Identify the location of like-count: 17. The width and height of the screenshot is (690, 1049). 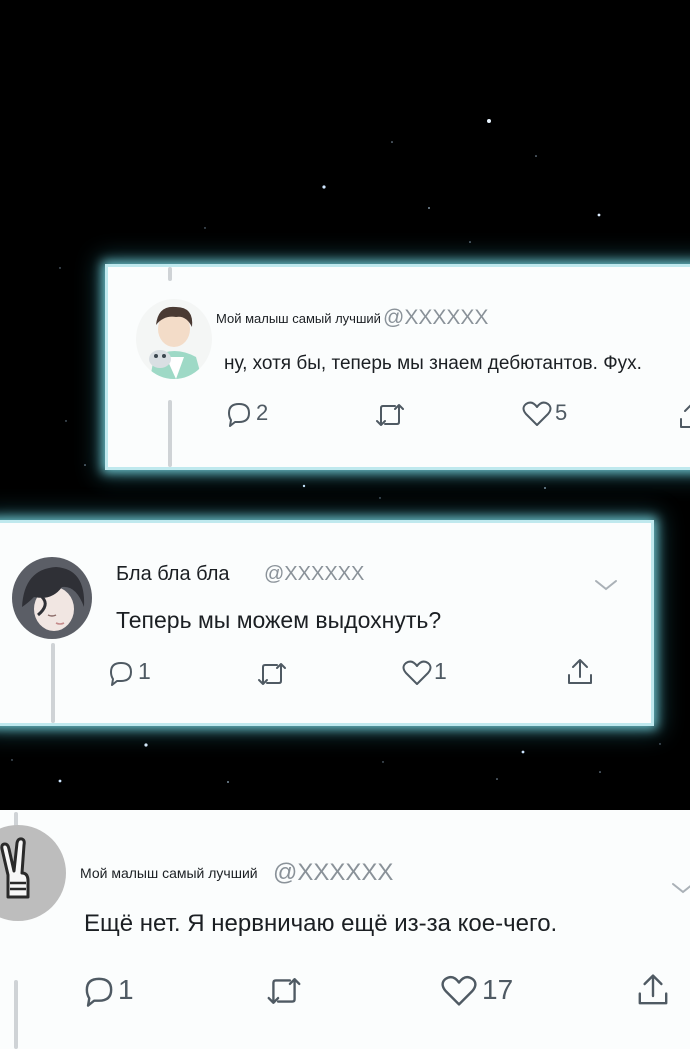
(498, 989).